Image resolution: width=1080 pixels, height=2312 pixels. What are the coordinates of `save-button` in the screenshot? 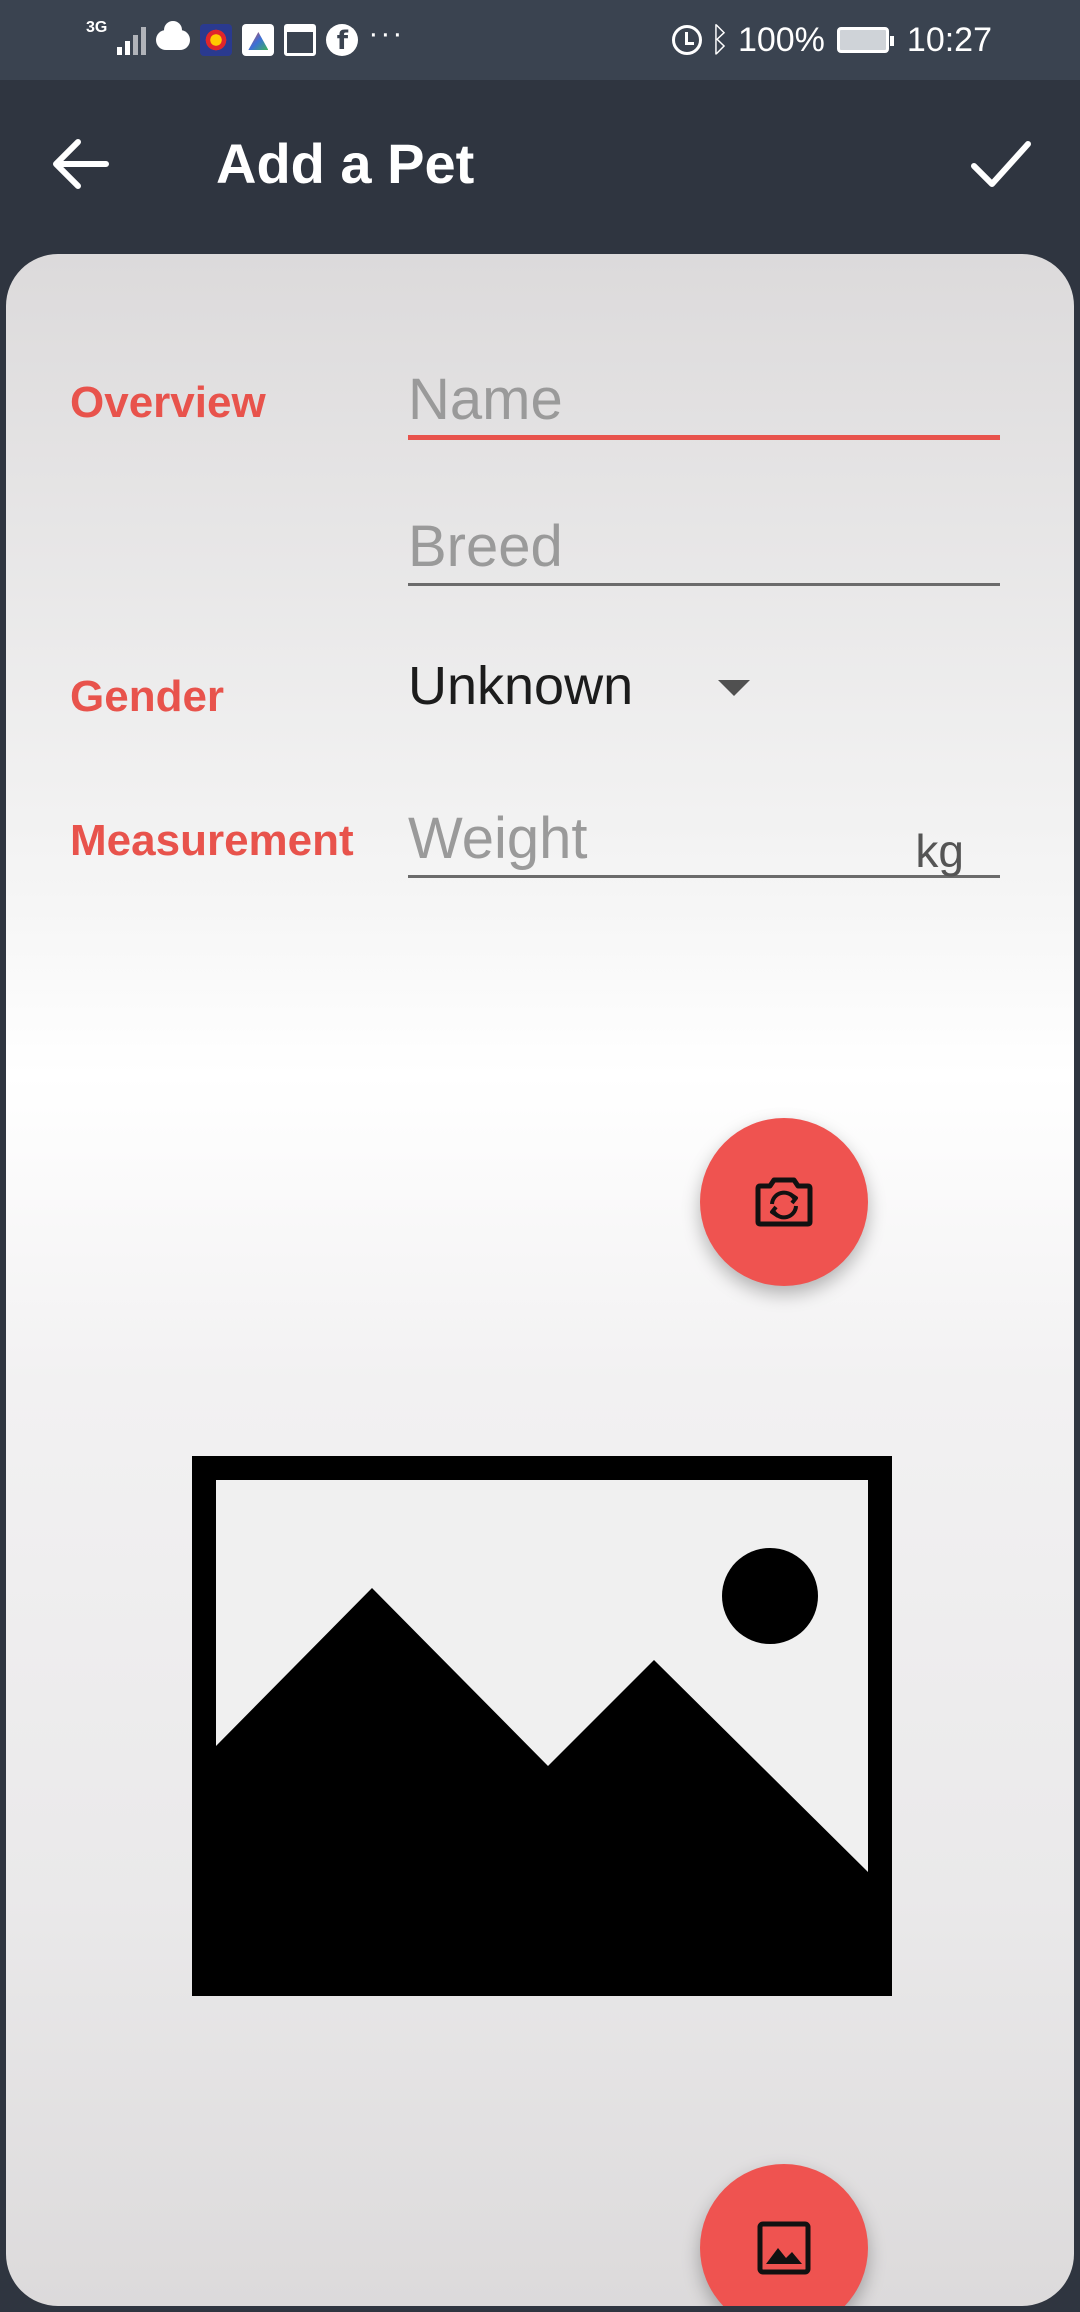 It's located at (1000, 164).